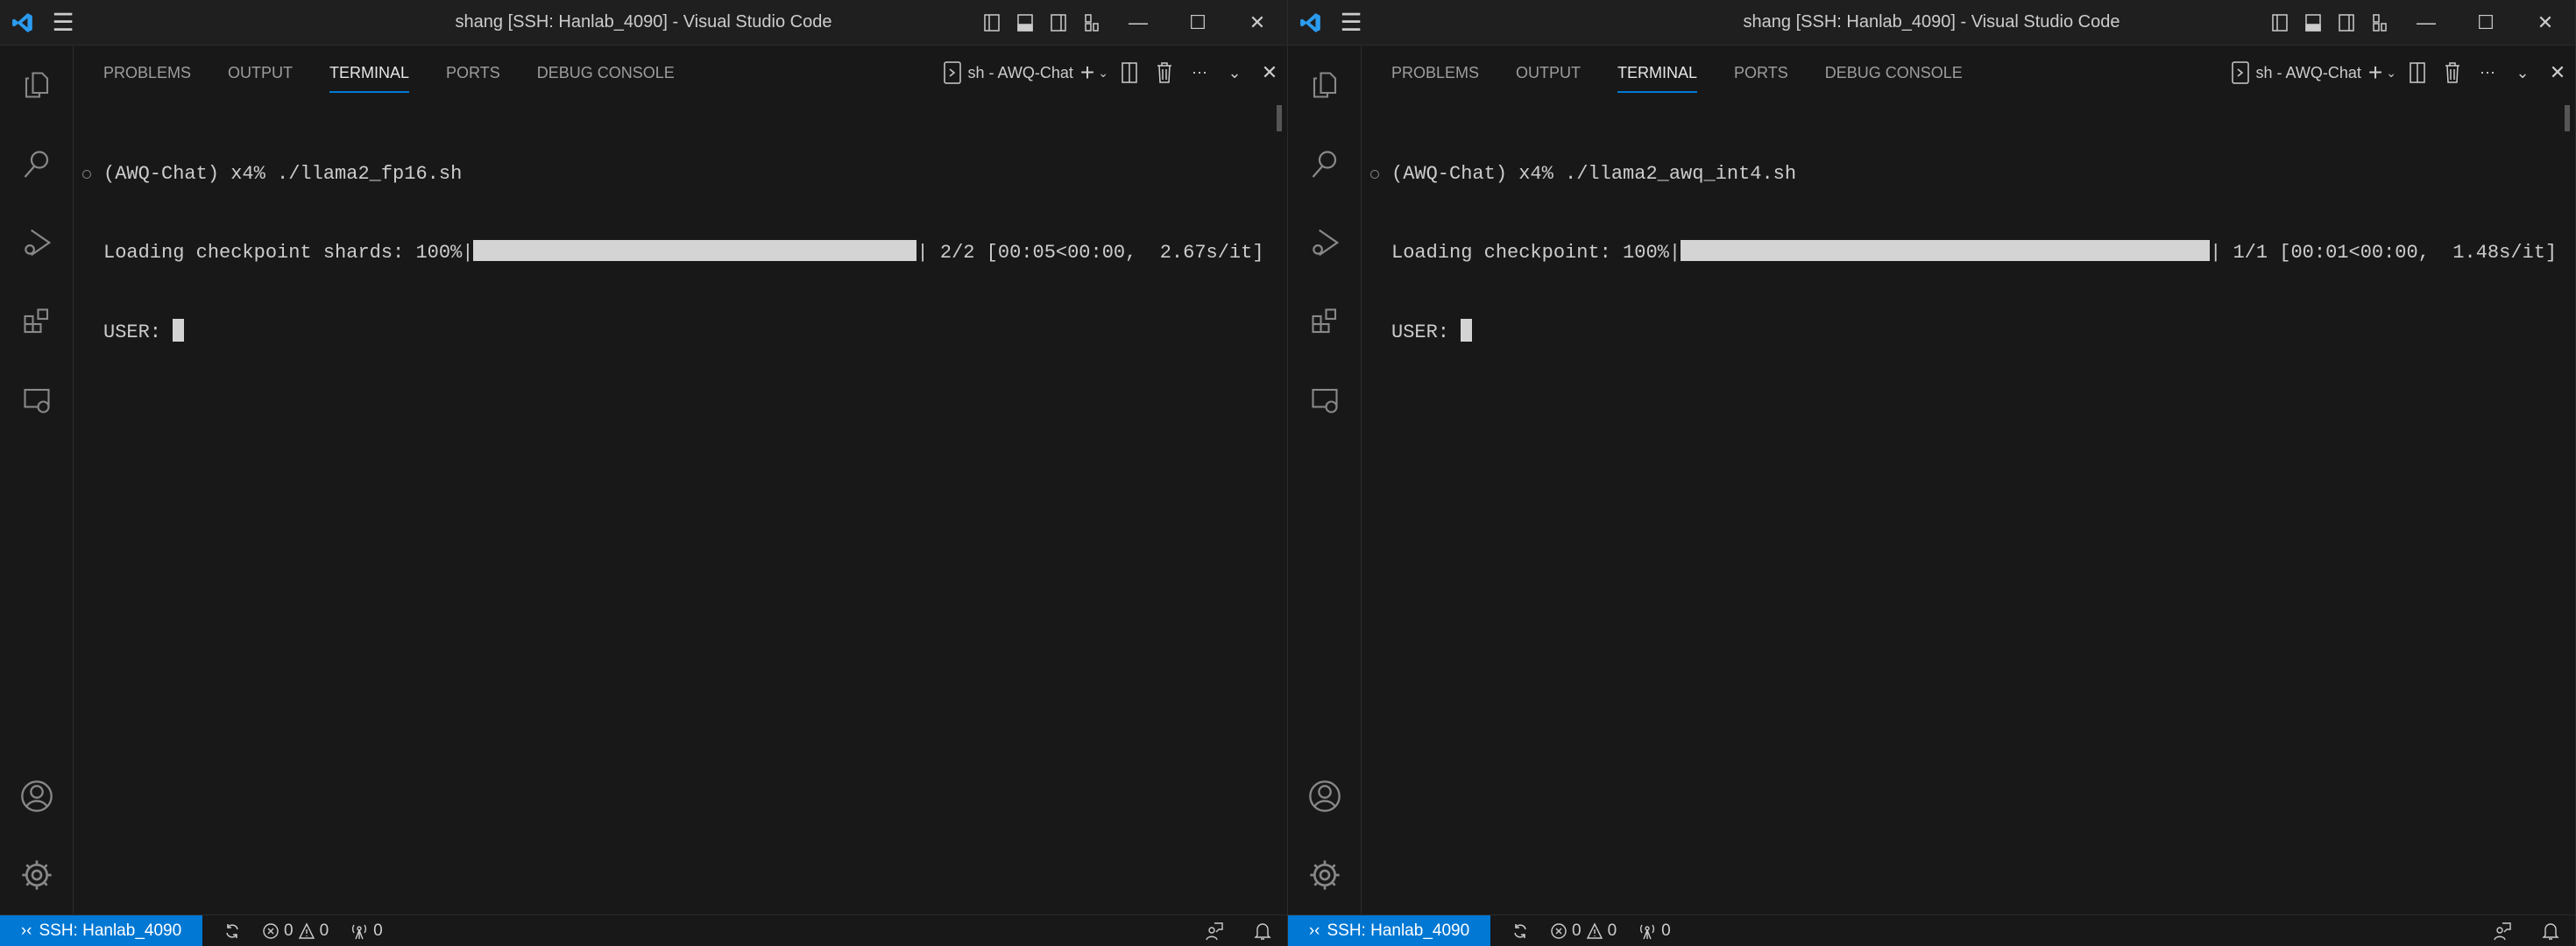 This screenshot has height=946, width=2576. I want to click on progress-suffix: | 2/2 [00:05<00:00, 2.67s/it], so click(1090, 253).